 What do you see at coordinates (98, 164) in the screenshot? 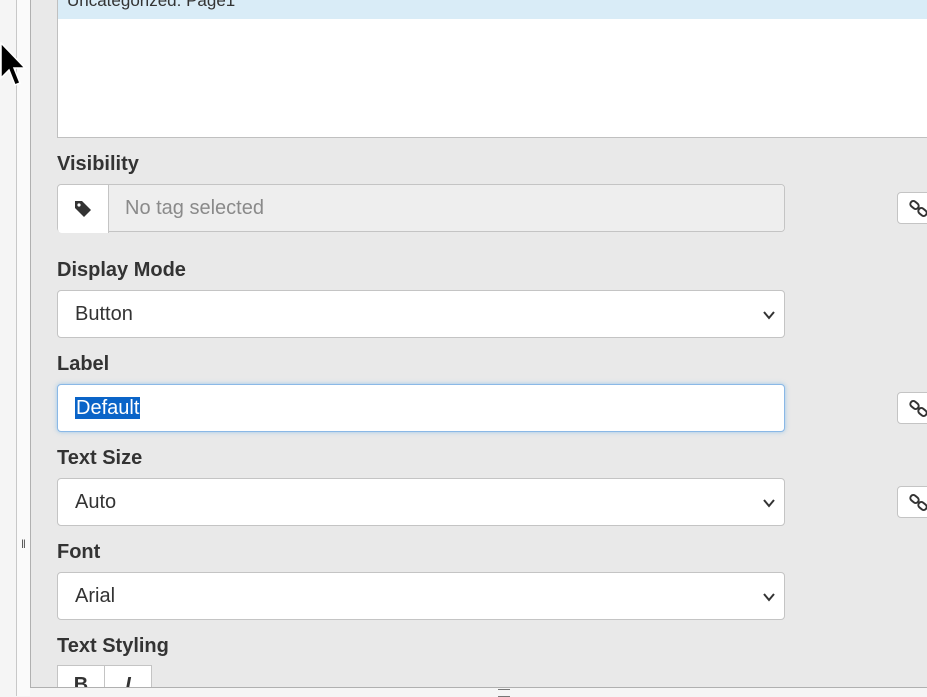
I see `visibility-label: Visibility` at bounding box center [98, 164].